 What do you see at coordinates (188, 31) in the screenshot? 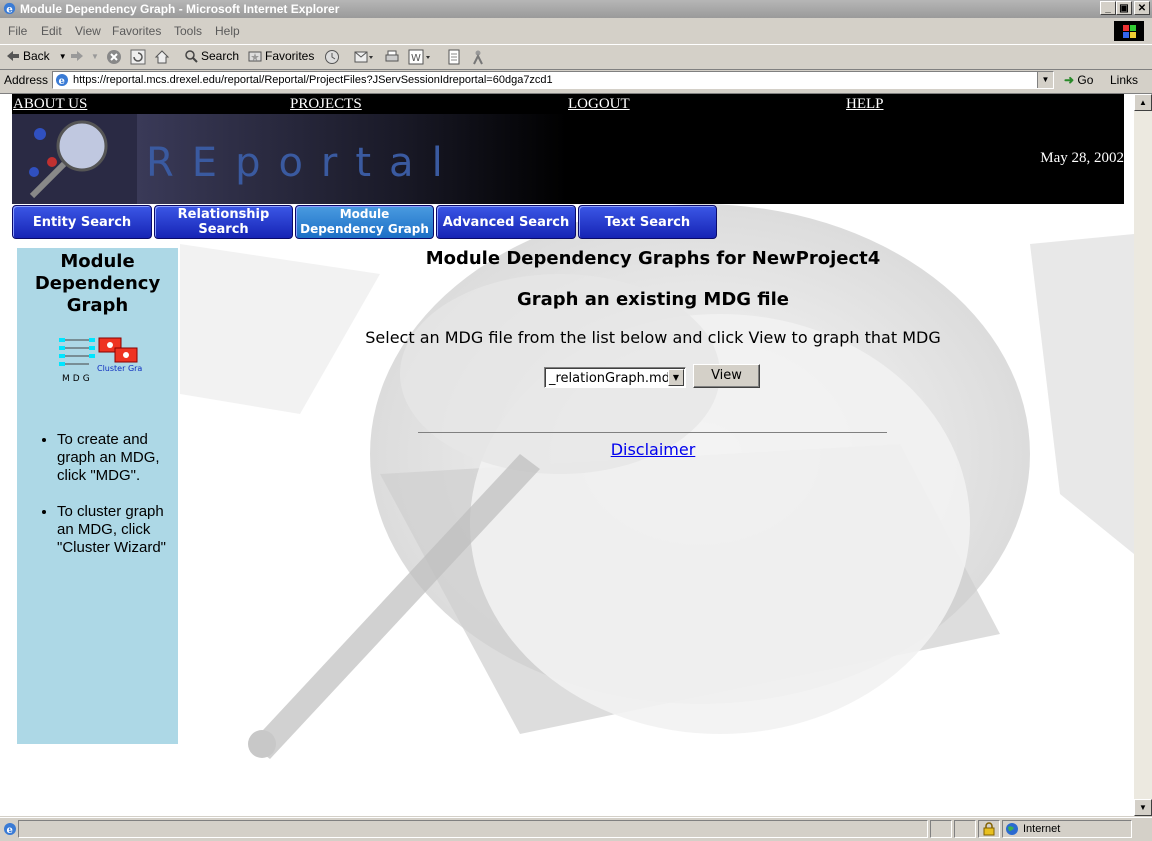
I see `menu-tools: Tools` at bounding box center [188, 31].